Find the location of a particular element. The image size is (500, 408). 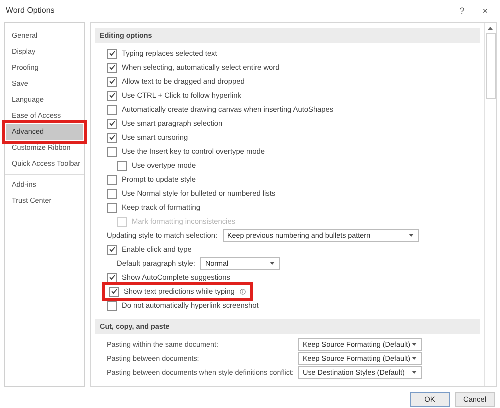

window-title: Word Options is located at coordinates (31, 11).